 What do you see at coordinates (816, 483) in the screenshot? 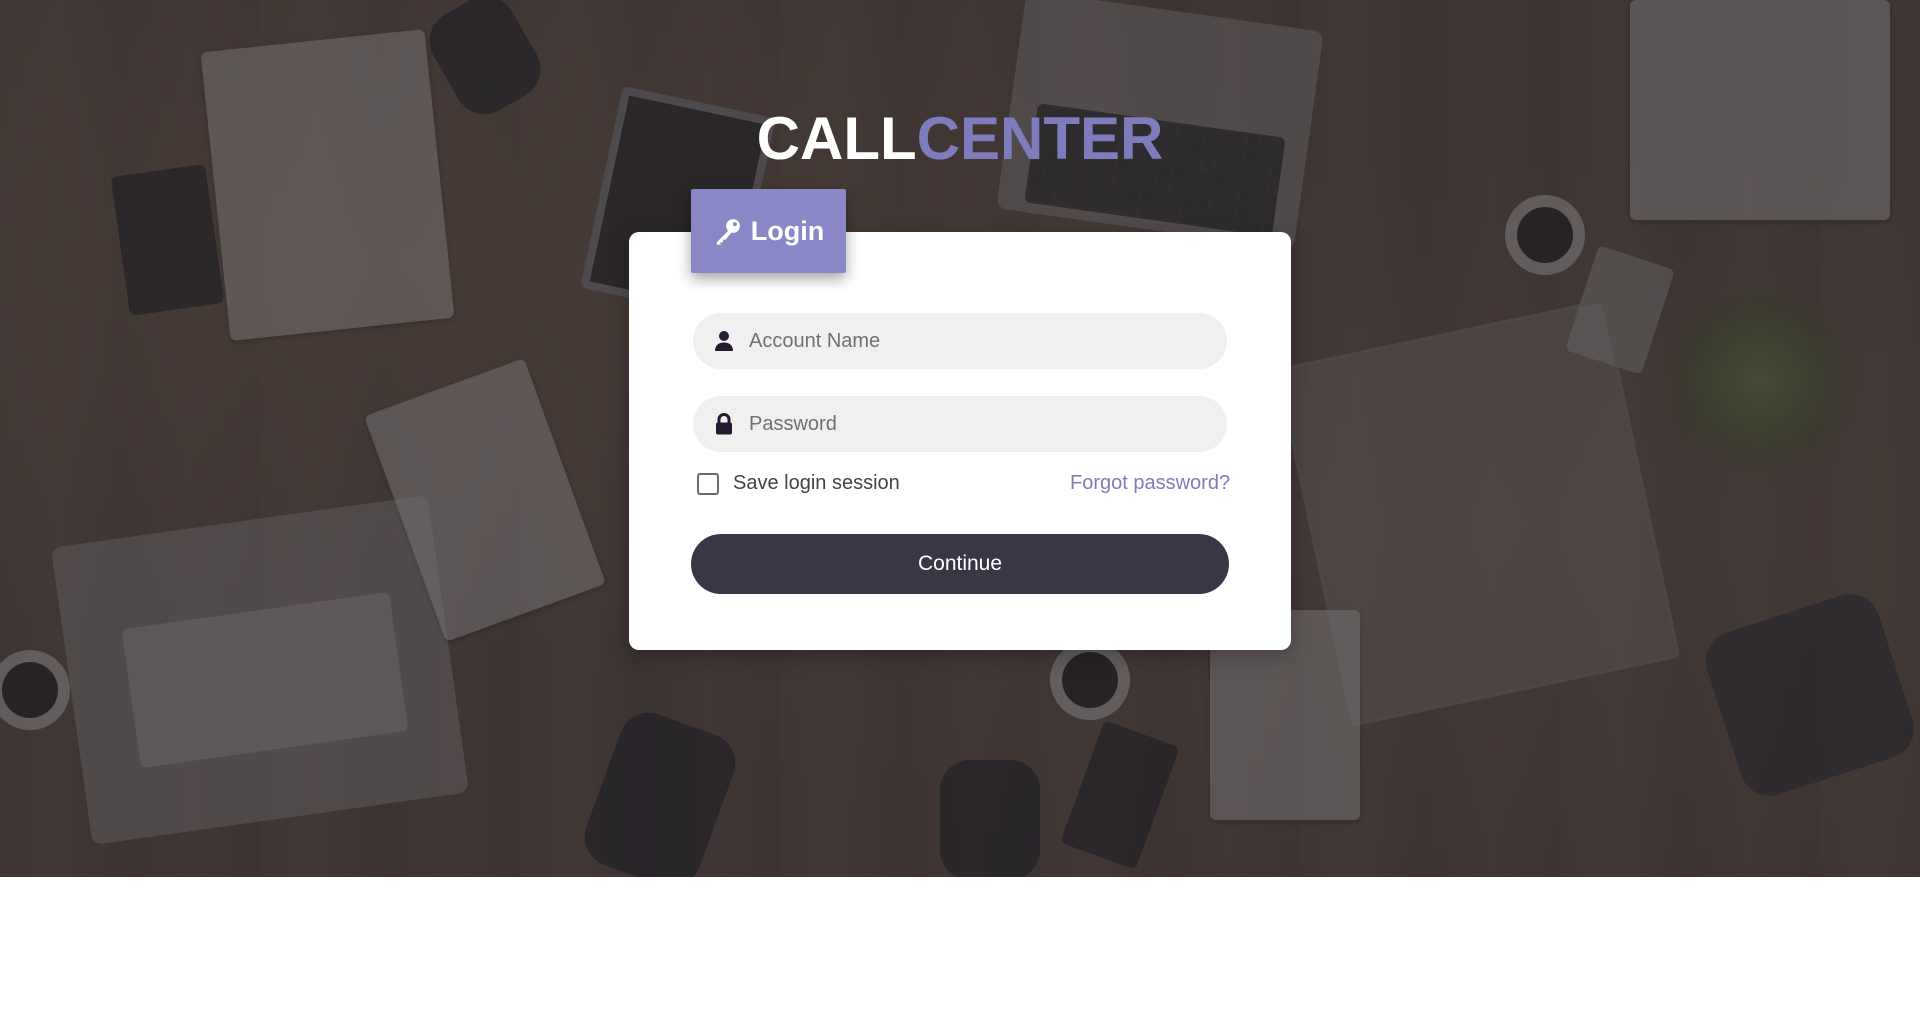
I see `save-session-label: Save login session` at bounding box center [816, 483].